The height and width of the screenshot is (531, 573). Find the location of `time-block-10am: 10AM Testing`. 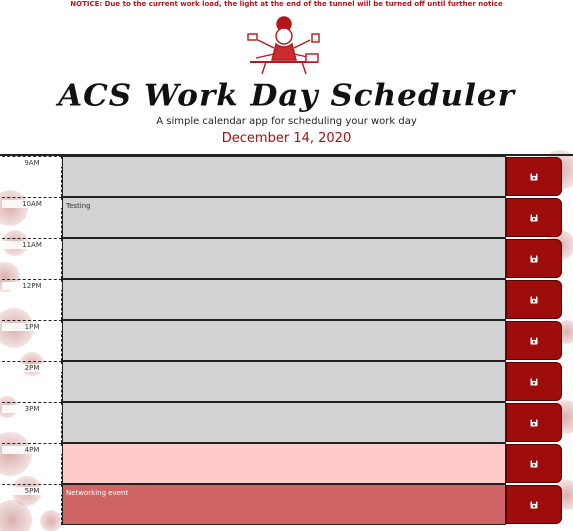

time-block-10am: 10AM Testing is located at coordinates (286, 217).